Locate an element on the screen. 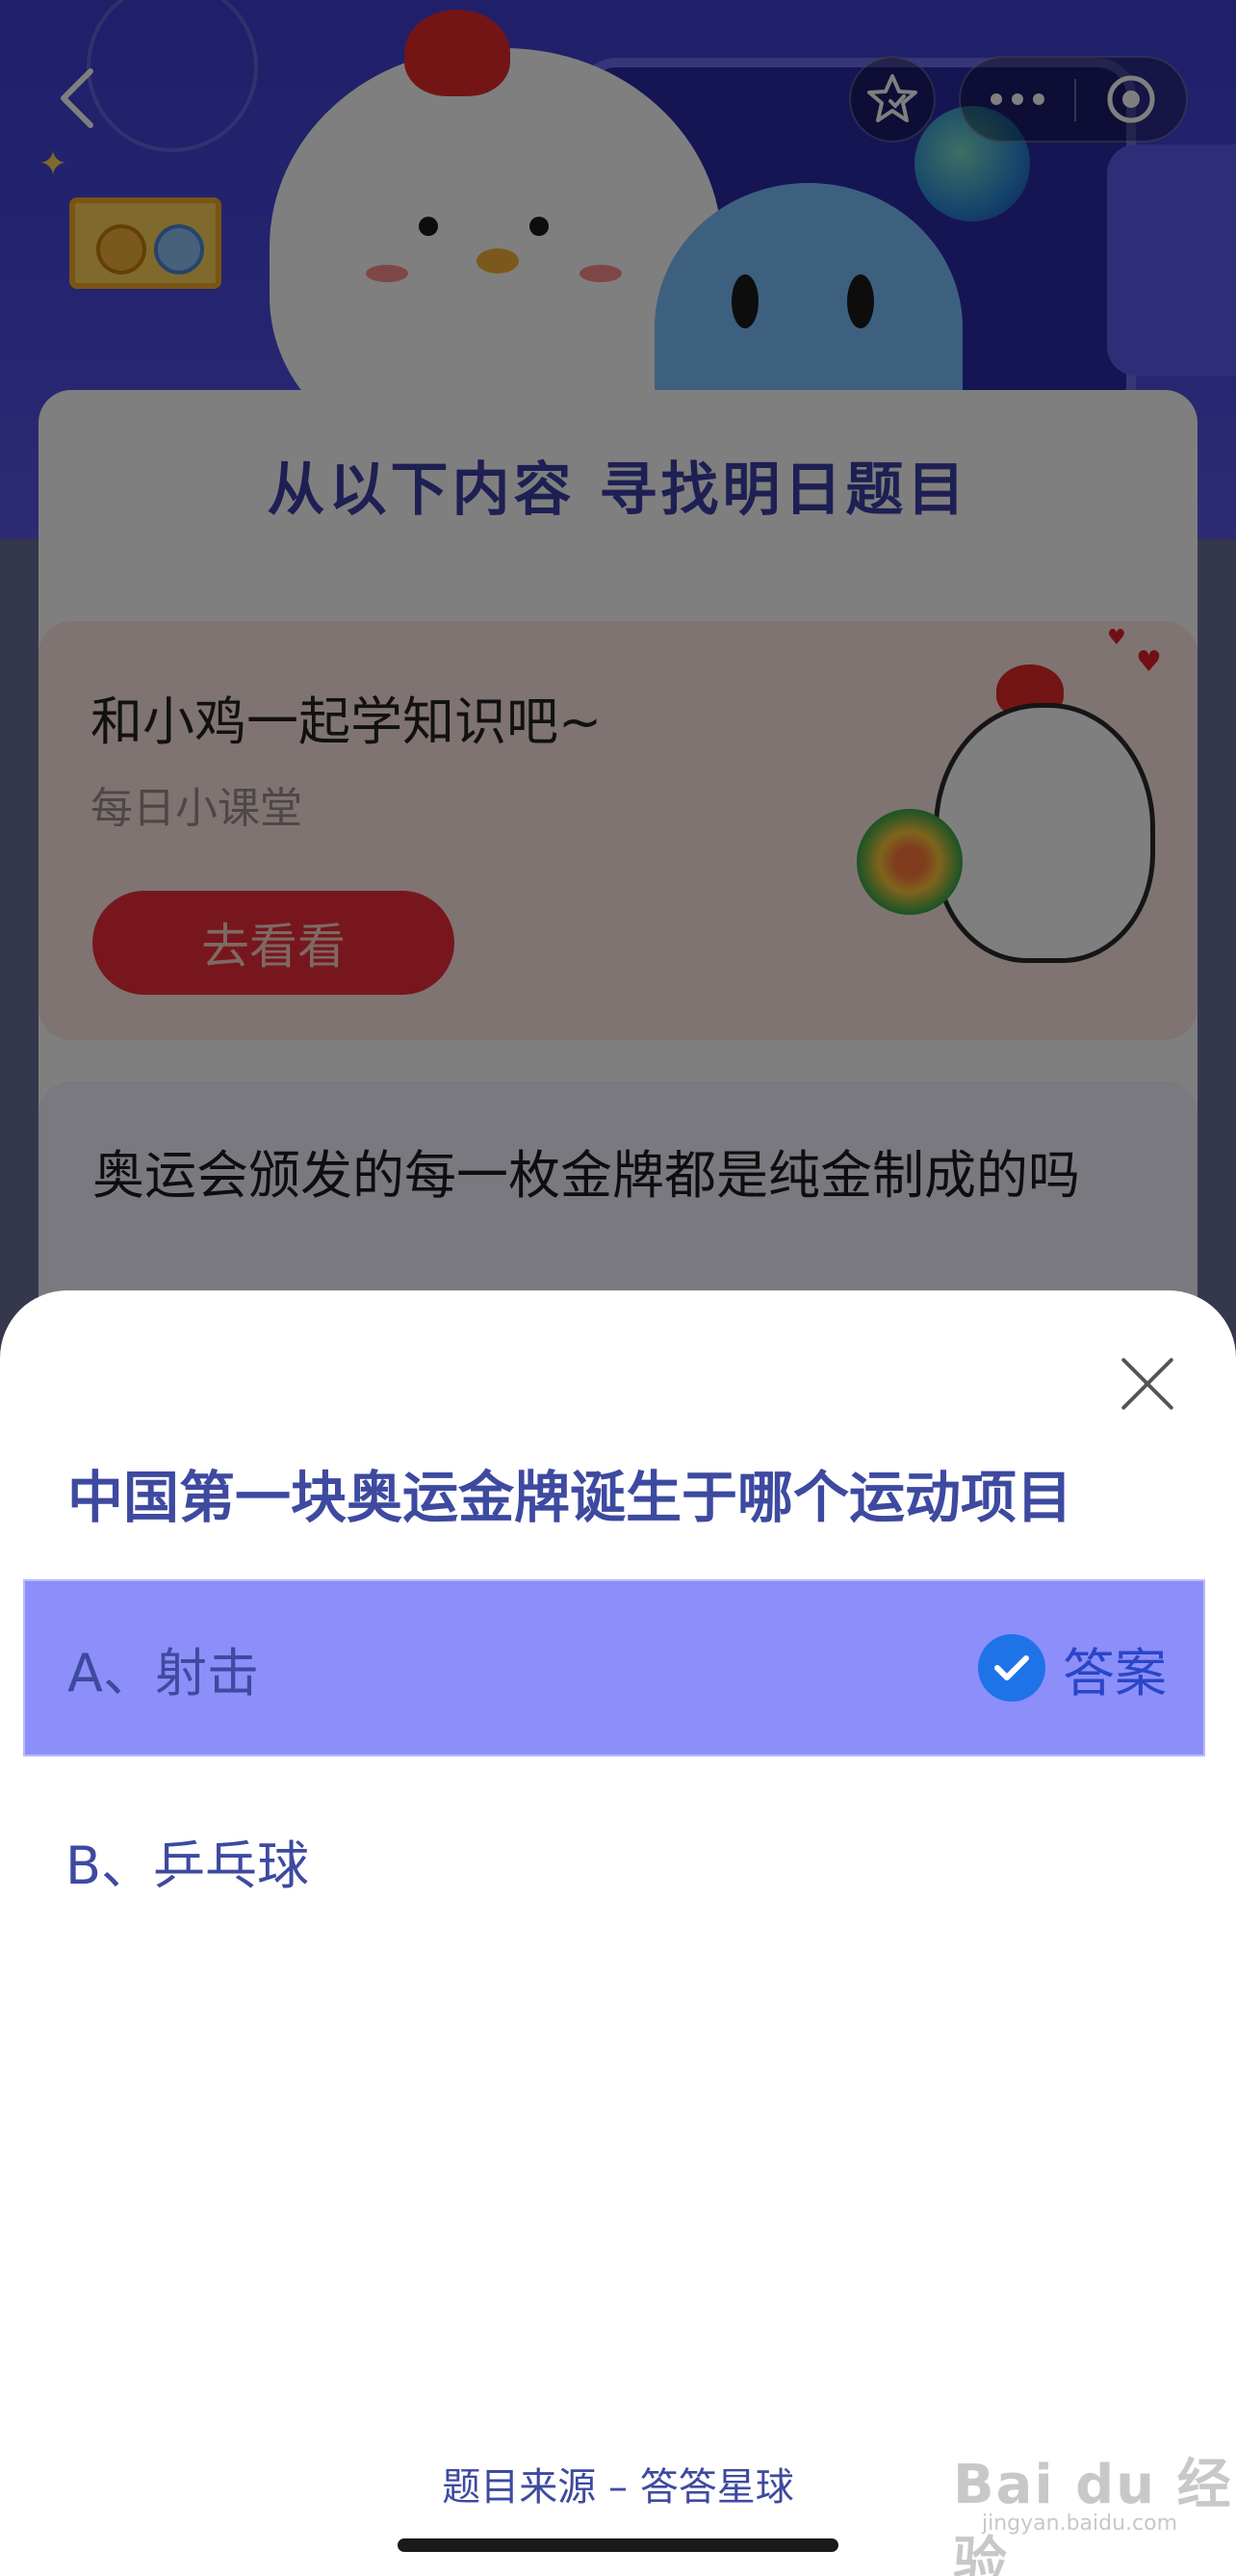  close-icon is located at coordinates (1148, 1384).